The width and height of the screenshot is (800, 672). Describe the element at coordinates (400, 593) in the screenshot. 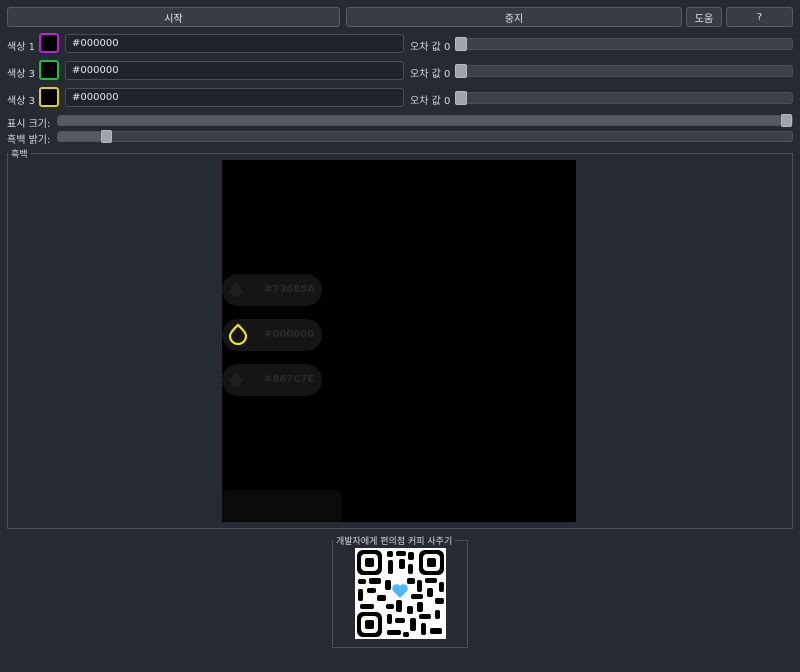

I see `donate-qr-code-icon` at that location.